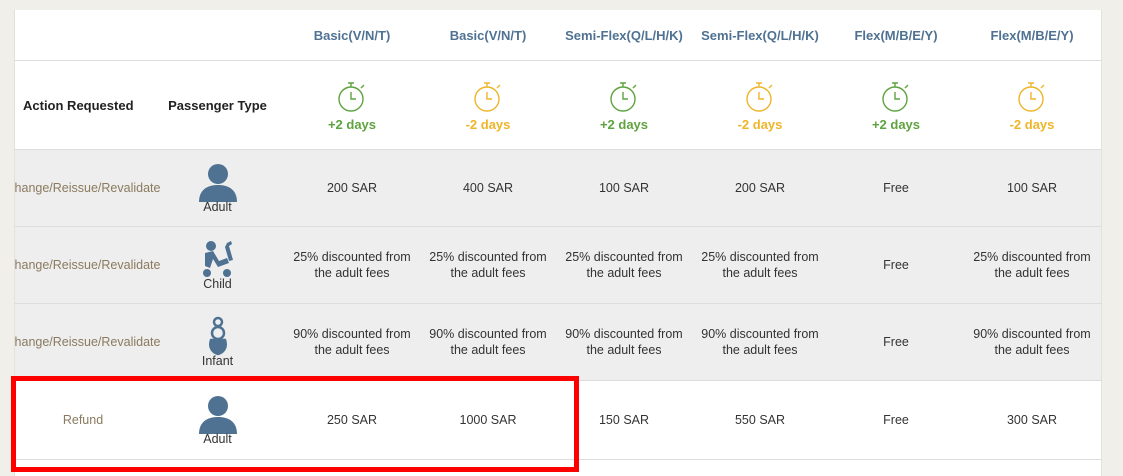 The height and width of the screenshot is (476, 1123). I want to click on passenger-type: Adult, so click(217, 188).